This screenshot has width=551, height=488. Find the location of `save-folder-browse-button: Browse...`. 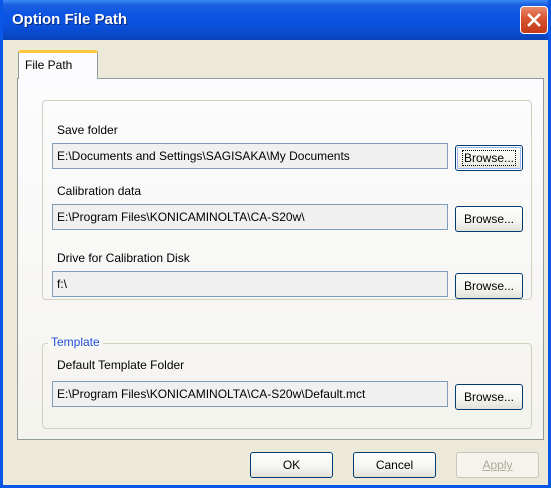

save-folder-browse-button: Browse... is located at coordinates (489, 158).